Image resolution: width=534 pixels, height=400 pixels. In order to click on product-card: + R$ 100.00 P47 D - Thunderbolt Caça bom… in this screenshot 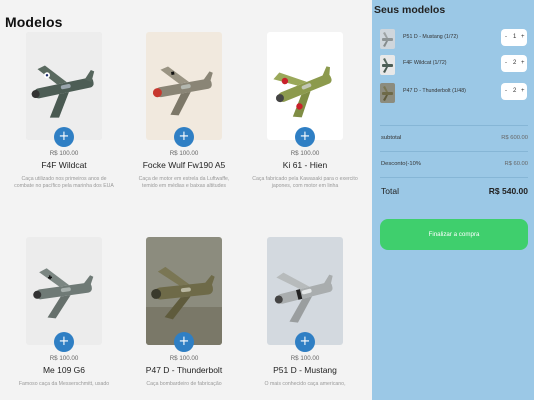, I will do `click(184, 312)`.